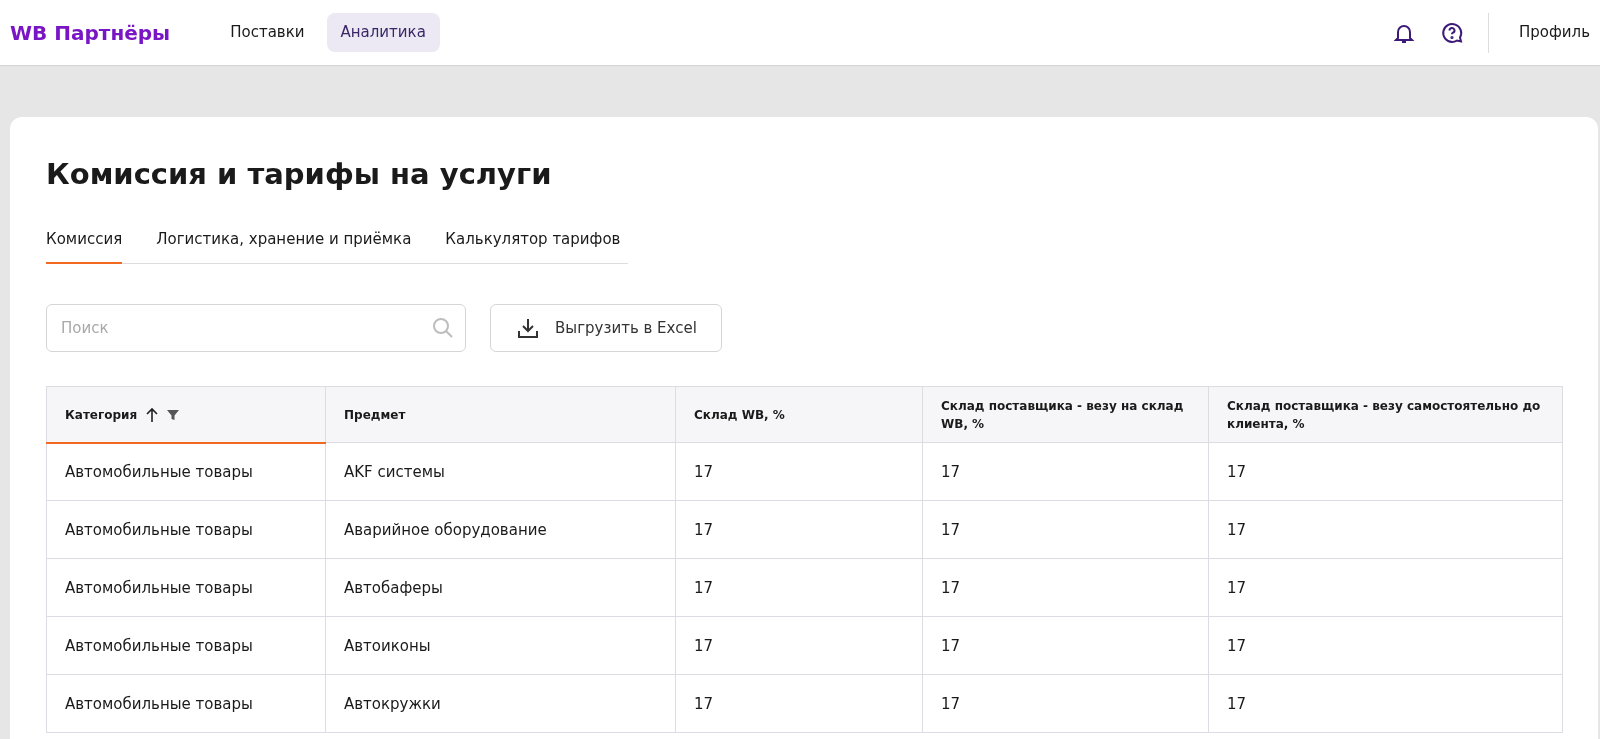  What do you see at coordinates (606, 328) in the screenshot?
I see `export-button: Выгрузить в Excel` at bounding box center [606, 328].